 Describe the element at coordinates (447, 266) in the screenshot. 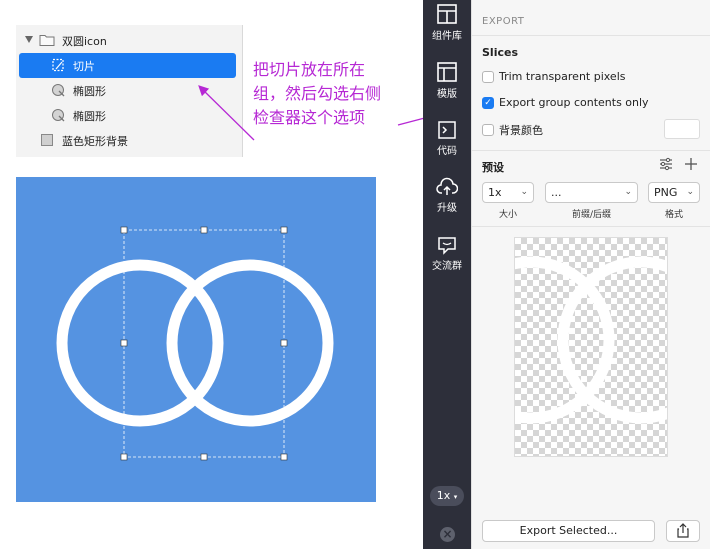

I see `toolbar-label: 交流群` at that location.